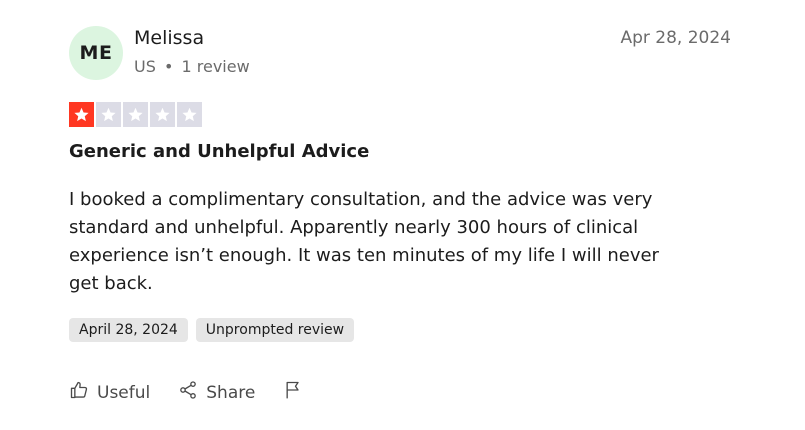 The width and height of the screenshot is (805, 430). Describe the element at coordinates (675, 38) in the screenshot. I see `review-date: Apr 28, 2024` at that location.